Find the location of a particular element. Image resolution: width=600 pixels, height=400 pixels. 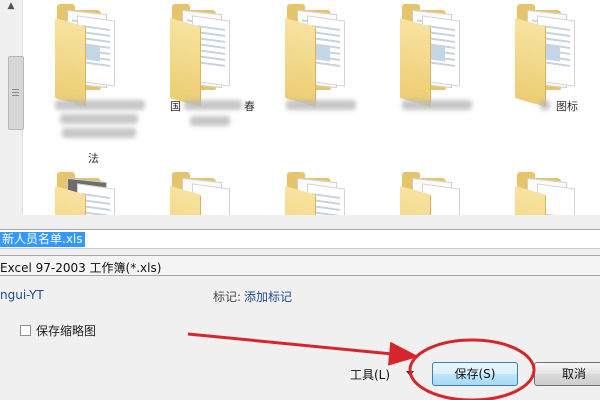

folder-label: 图标 is located at coordinates (567, 106).